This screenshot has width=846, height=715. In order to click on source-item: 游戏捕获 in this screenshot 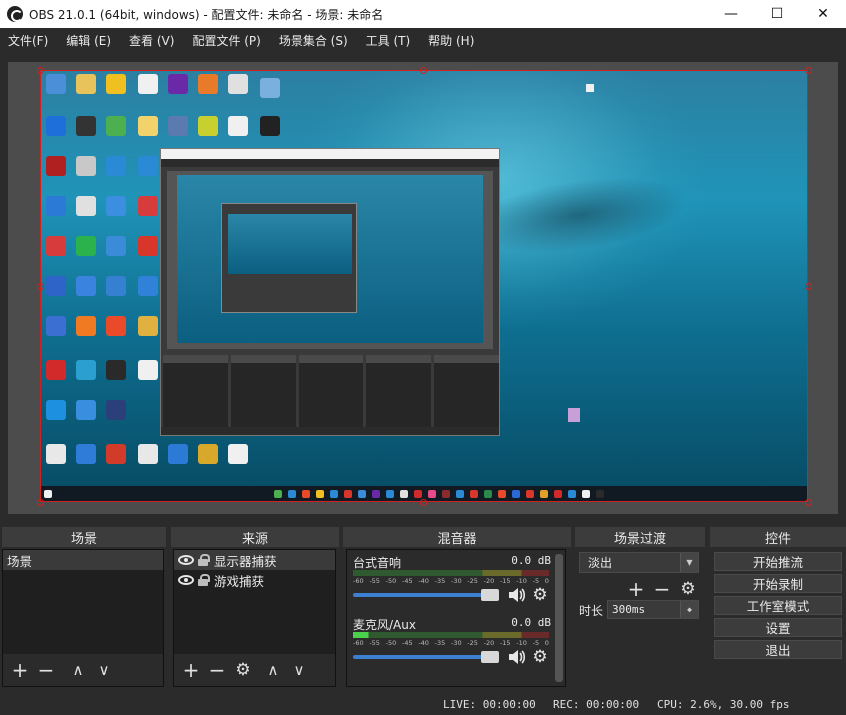, I will do `click(254, 580)`.